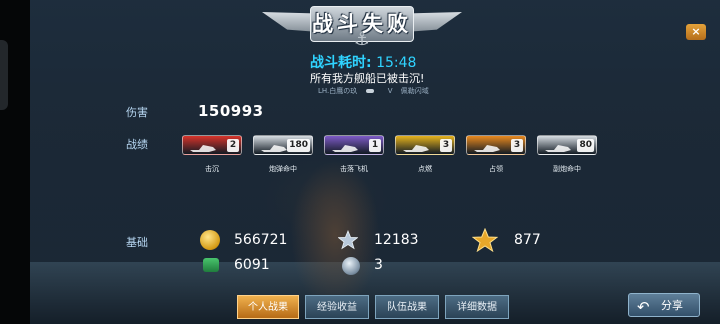 The image size is (720, 324). I want to click on badge-count: 80, so click(585, 145).